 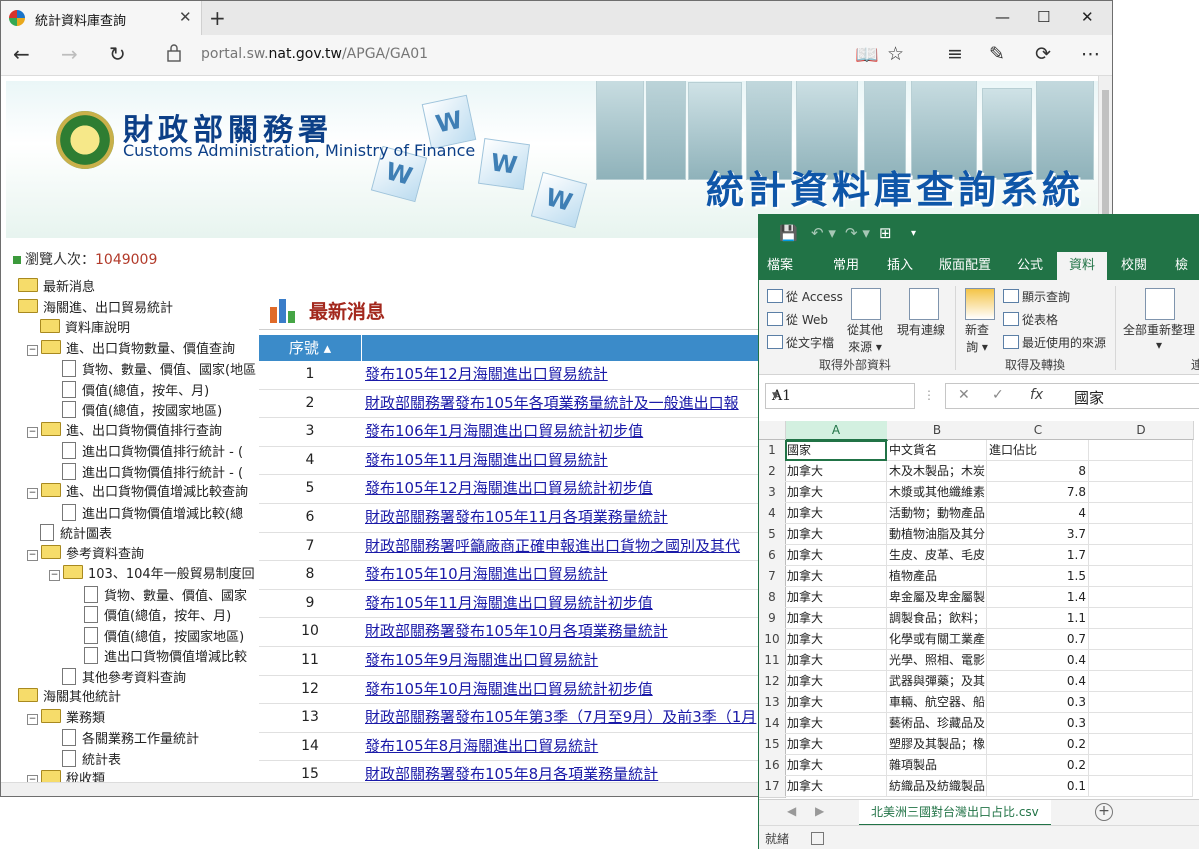 What do you see at coordinates (997, 54) in the screenshot?
I see `web-note-icon: ✎` at bounding box center [997, 54].